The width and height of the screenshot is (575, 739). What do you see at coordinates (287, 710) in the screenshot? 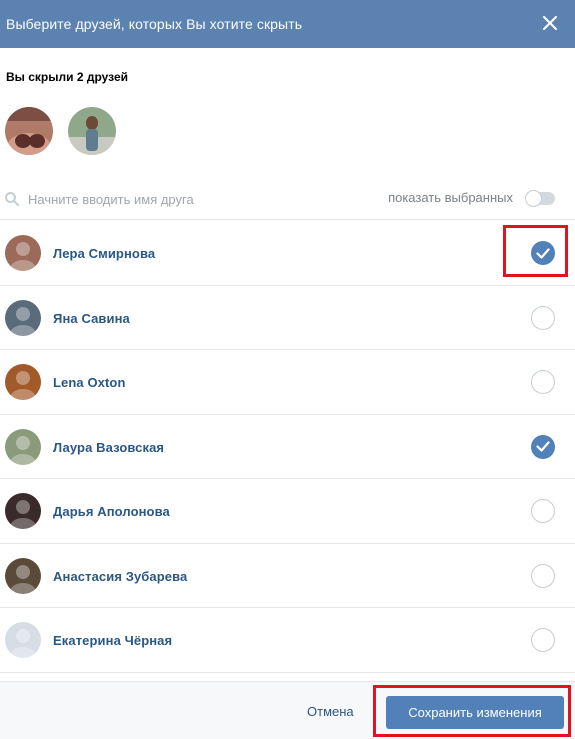
I see `dialog-footer: Отмена Сохранить изменения` at bounding box center [287, 710].